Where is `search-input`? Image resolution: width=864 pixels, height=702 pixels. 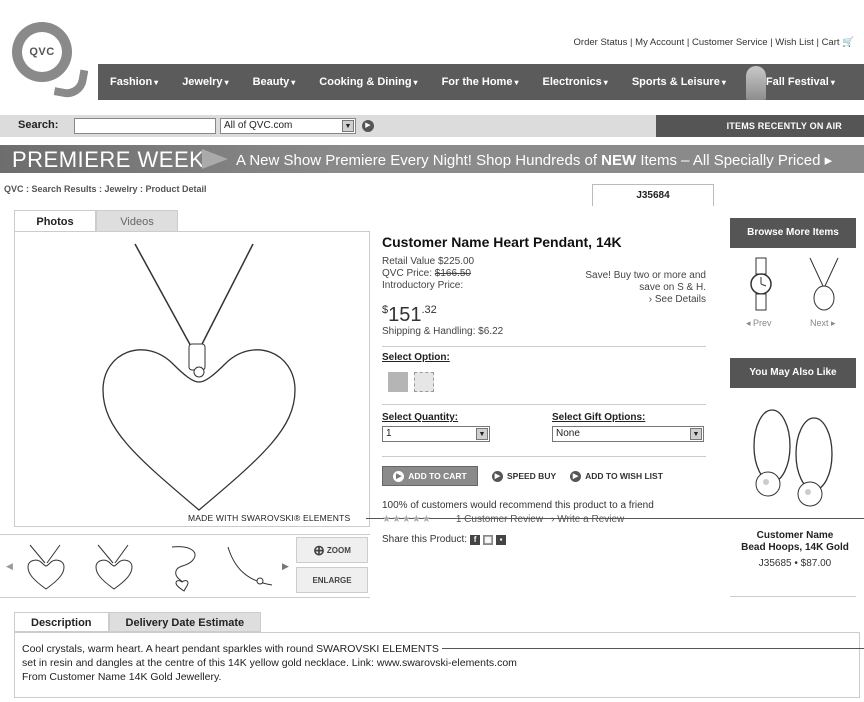
search-input is located at coordinates (145, 126).